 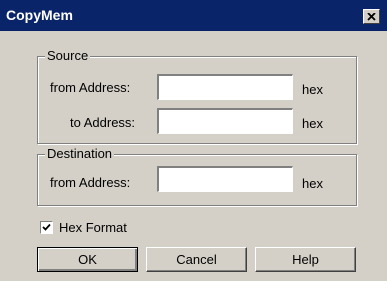 I want to click on window-title: CopyMem, so click(x=39, y=15).